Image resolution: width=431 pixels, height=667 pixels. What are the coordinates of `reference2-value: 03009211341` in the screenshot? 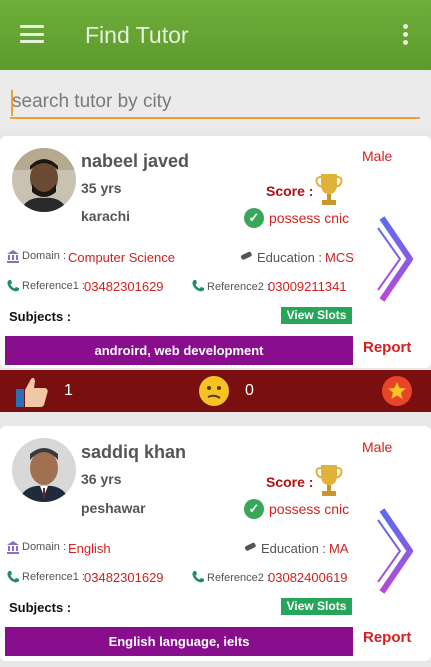 It's located at (307, 286).